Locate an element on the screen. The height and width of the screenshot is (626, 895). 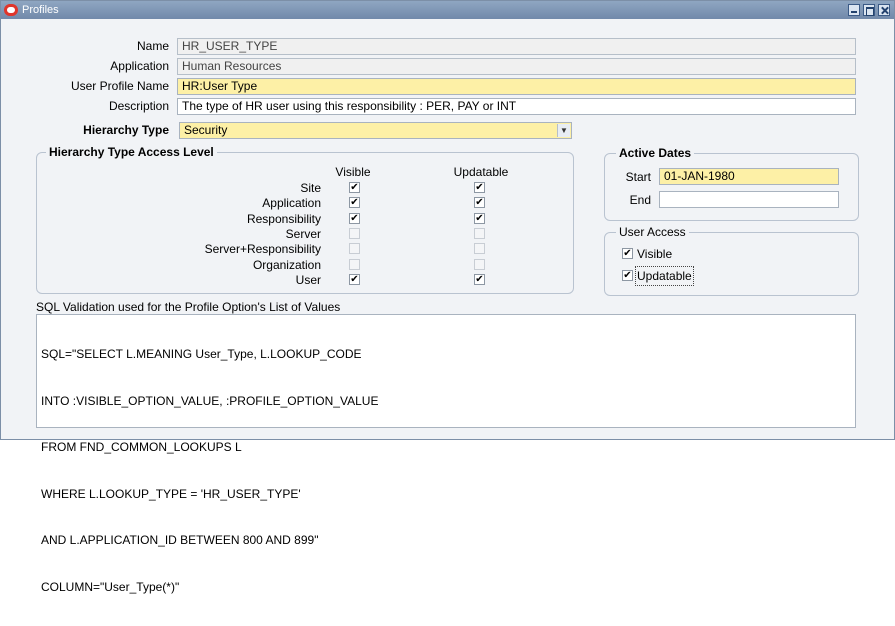
description-label: Description is located at coordinates (138, 106).